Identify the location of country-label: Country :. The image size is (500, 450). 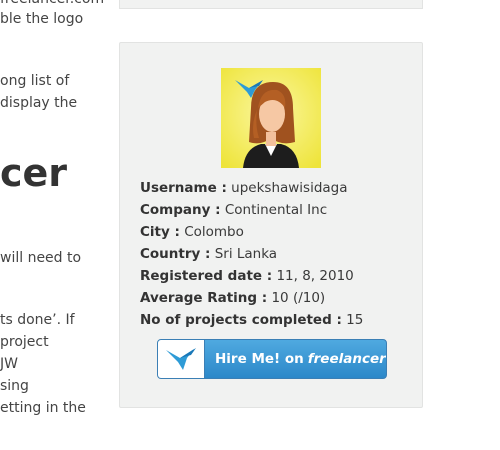
(175, 254).